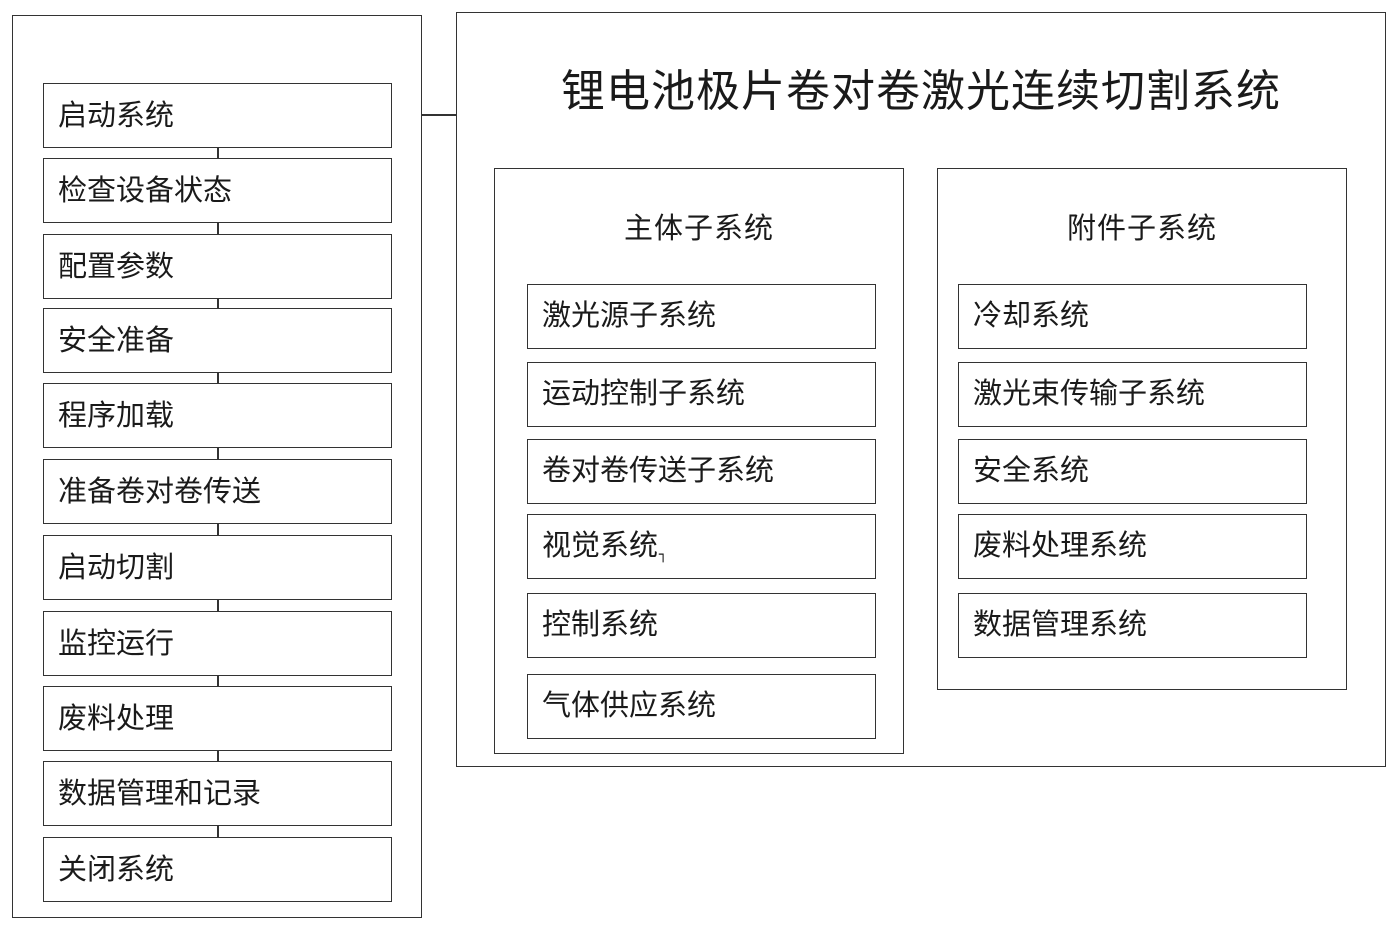 Image resolution: width=1399 pixels, height=931 pixels. I want to click on accessory-subsystem-item: 激光束传输子系统, so click(1132, 394).